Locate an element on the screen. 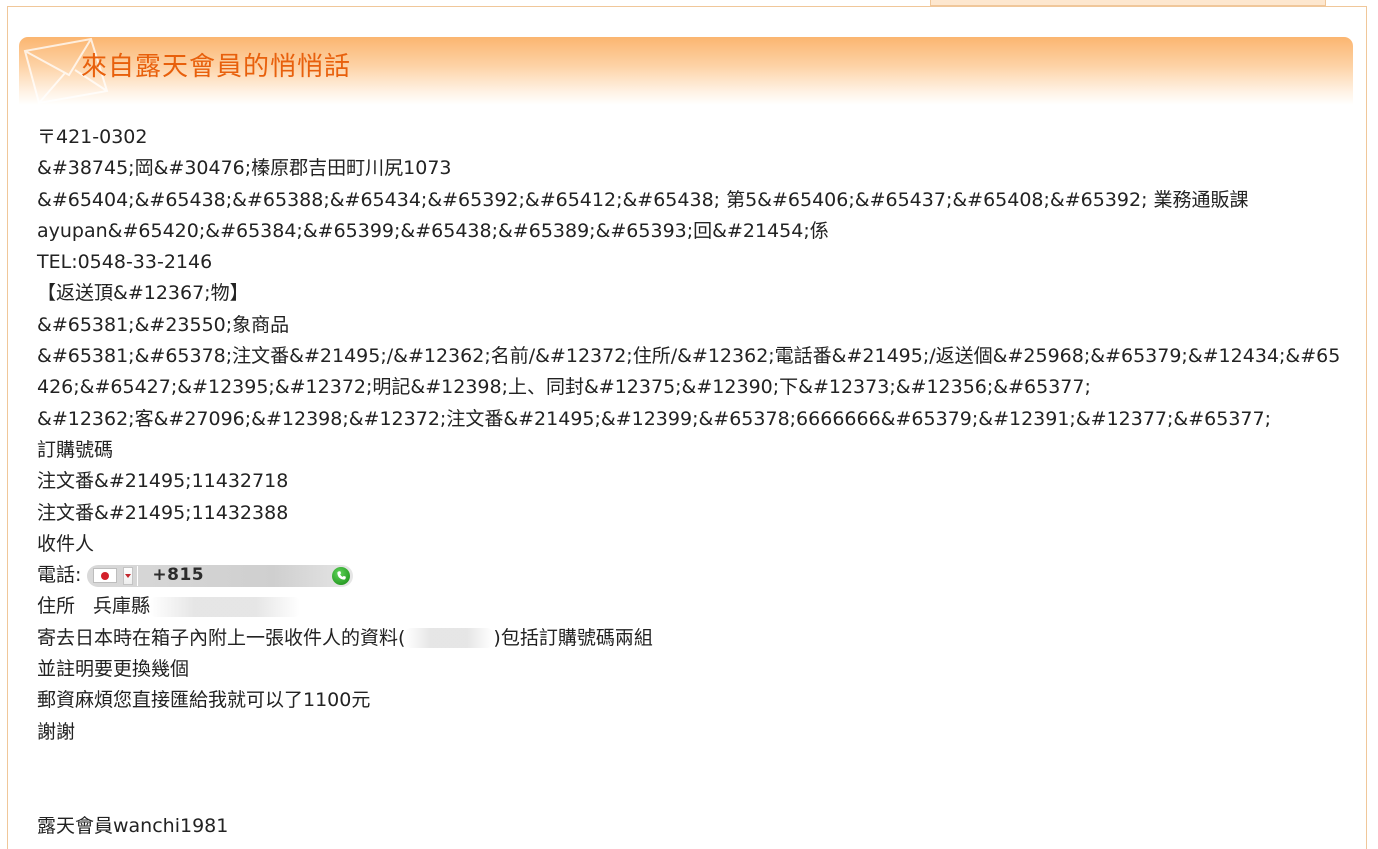 This screenshot has width=1378, height=849. skype-phone-widget: +815 is located at coordinates (220, 575).